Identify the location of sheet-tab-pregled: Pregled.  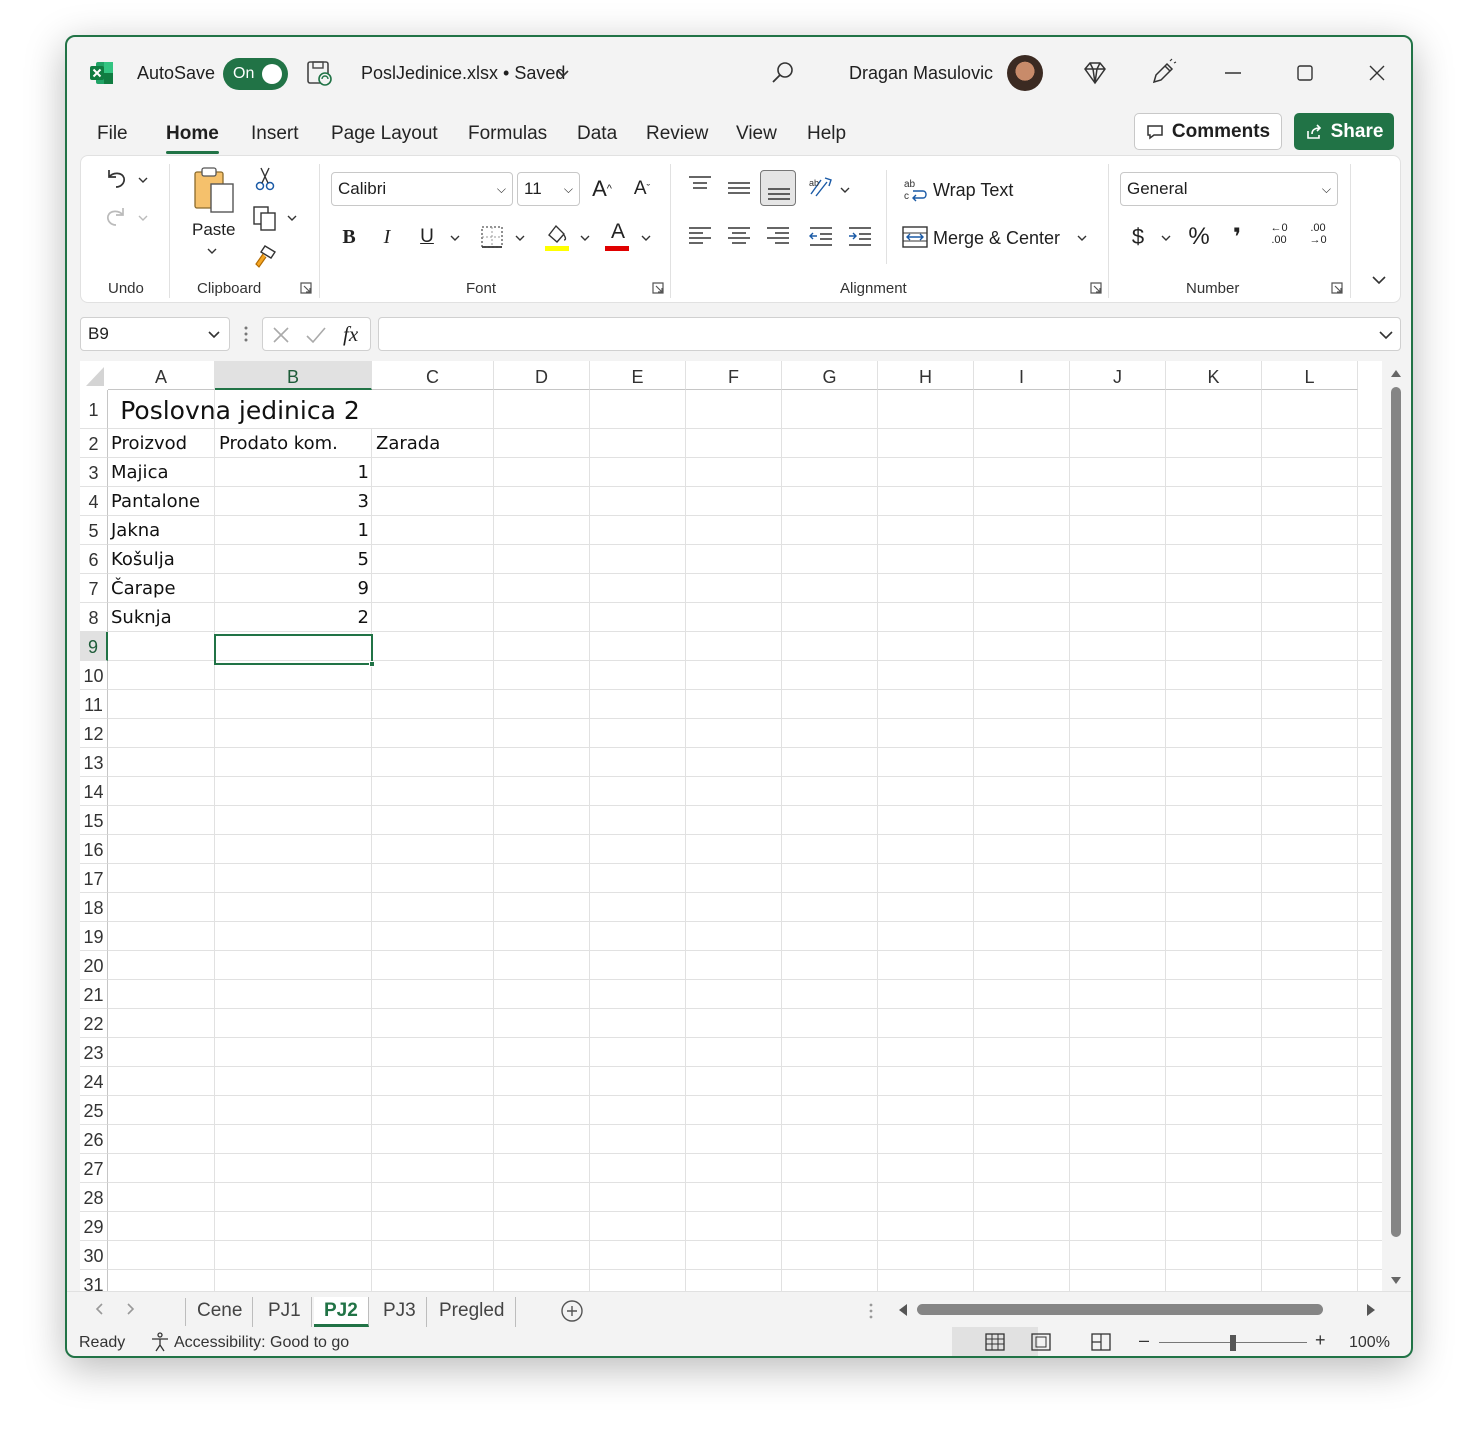
(472, 1312).